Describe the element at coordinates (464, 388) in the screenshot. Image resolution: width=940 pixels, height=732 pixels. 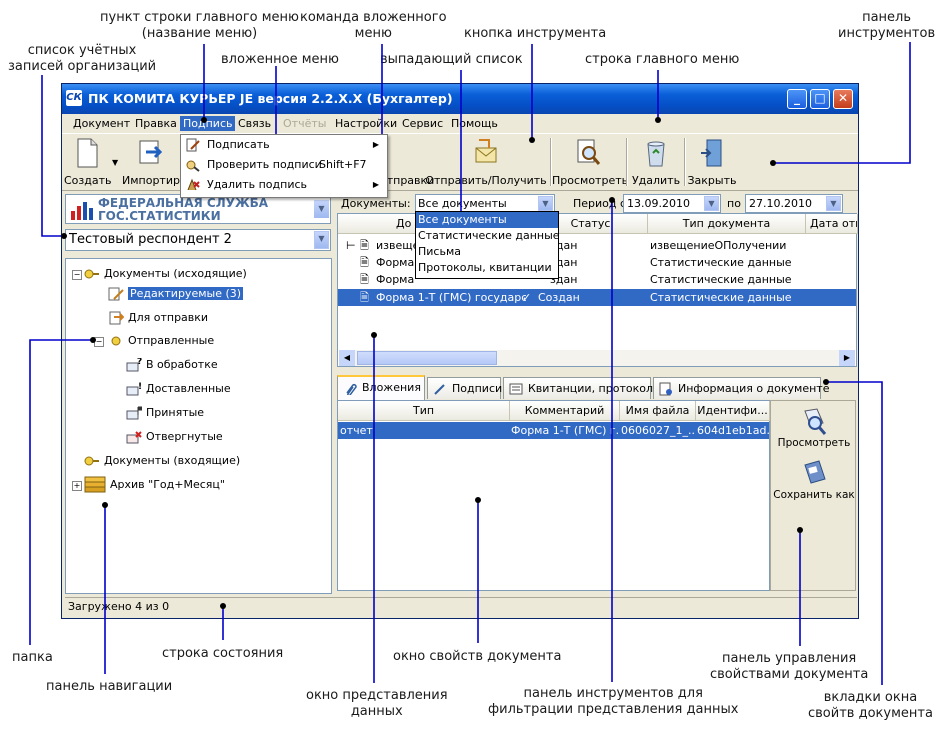
I see `tab-signatures: Подписи` at that location.